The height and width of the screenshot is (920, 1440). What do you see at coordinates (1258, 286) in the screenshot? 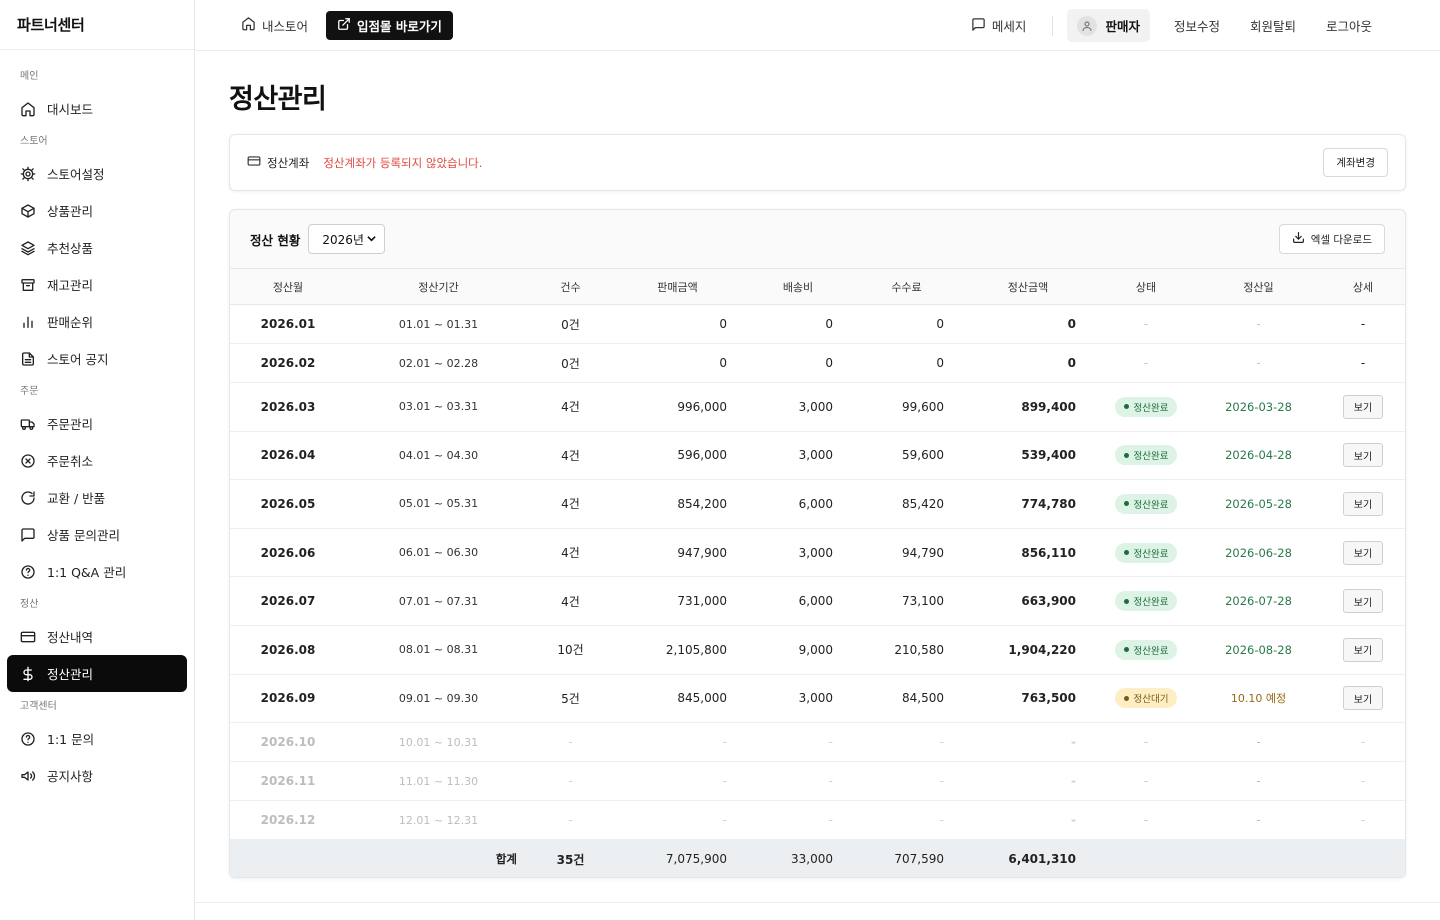
I see `column-header: 정산일` at bounding box center [1258, 286].